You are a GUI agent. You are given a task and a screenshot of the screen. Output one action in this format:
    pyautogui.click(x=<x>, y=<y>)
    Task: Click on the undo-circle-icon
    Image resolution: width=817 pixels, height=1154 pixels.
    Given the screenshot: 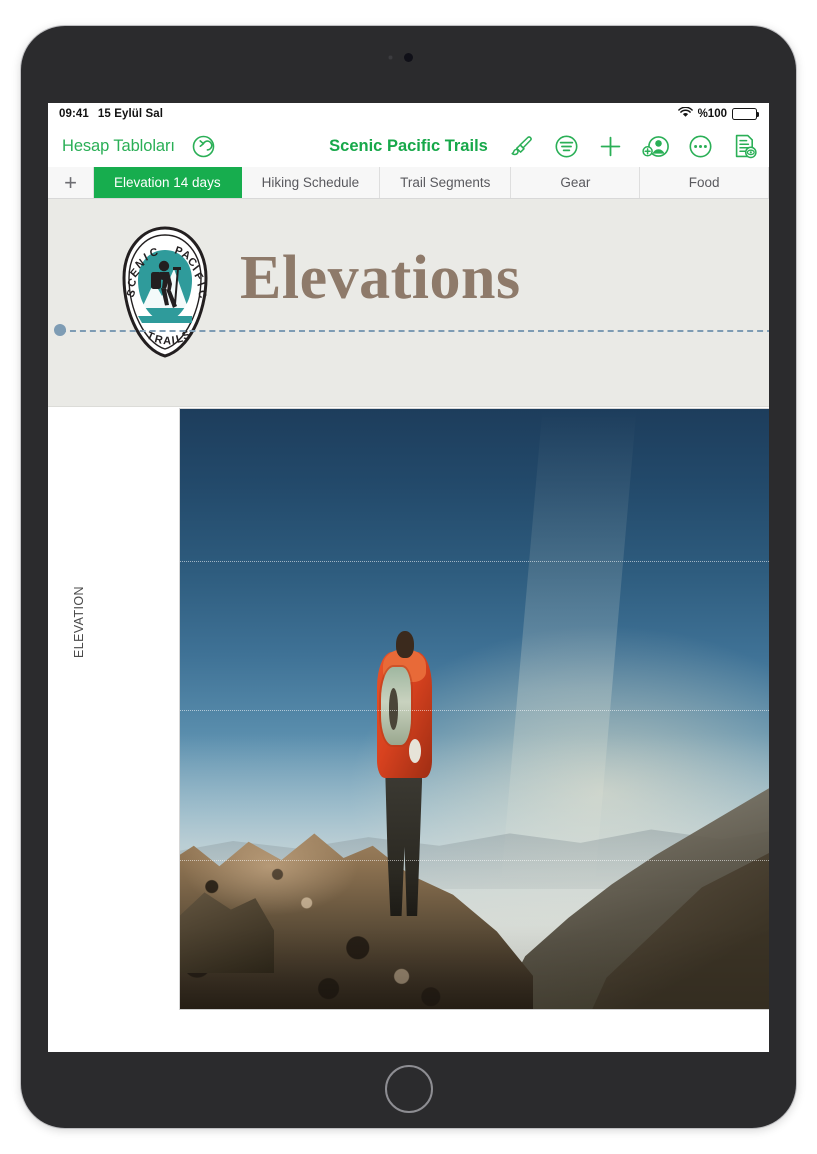 What is the action you would take?
    pyautogui.click(x=203, y=146)
    